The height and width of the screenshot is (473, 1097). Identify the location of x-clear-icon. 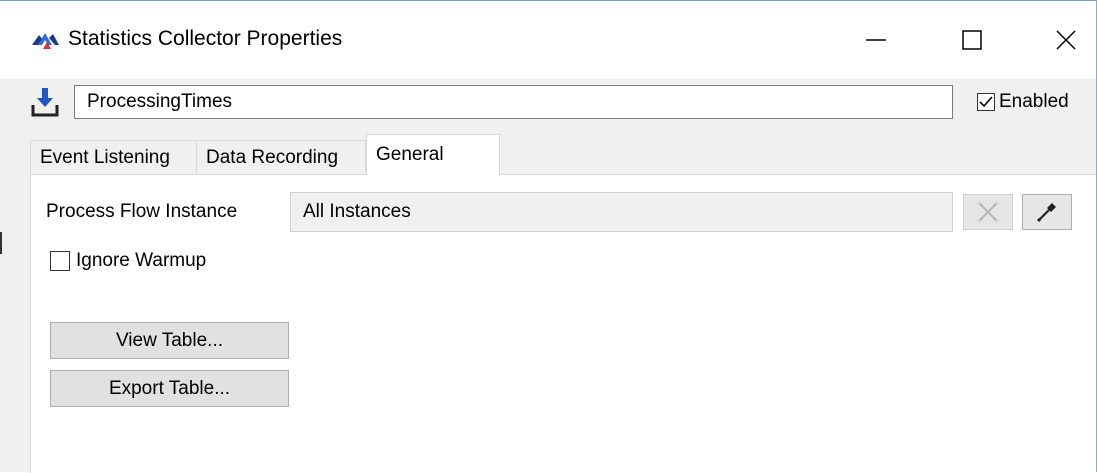
(988, 212).